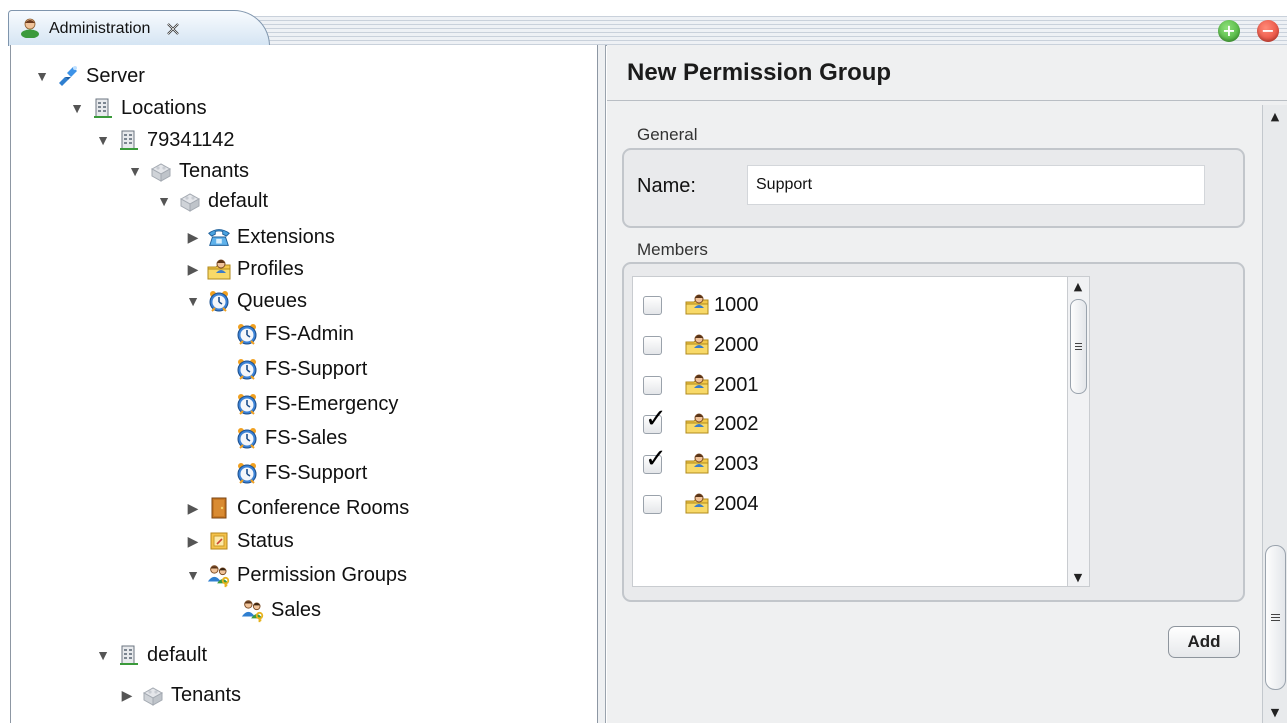 This screenshot has height=723, width=1287. Describe the element at coordinates (1229, 31) in the screenshot. I see `add-tab-button: +` at that location.